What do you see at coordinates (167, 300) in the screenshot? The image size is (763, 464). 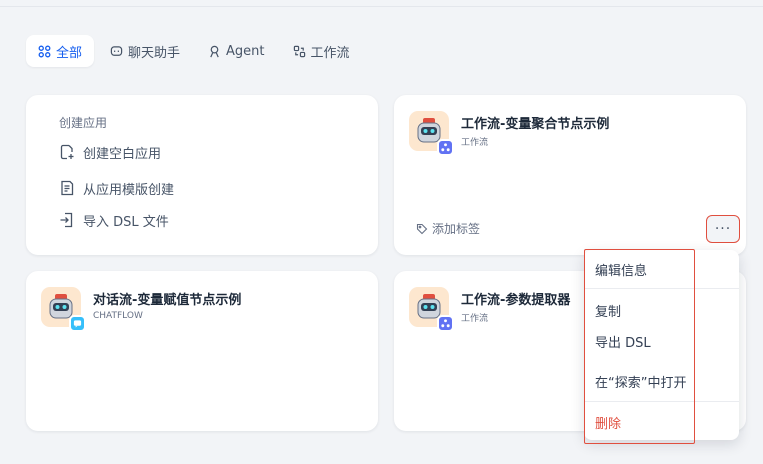 I see `app-name: 对话流-变量赋值节点示例` at bounding box center [167, 300].